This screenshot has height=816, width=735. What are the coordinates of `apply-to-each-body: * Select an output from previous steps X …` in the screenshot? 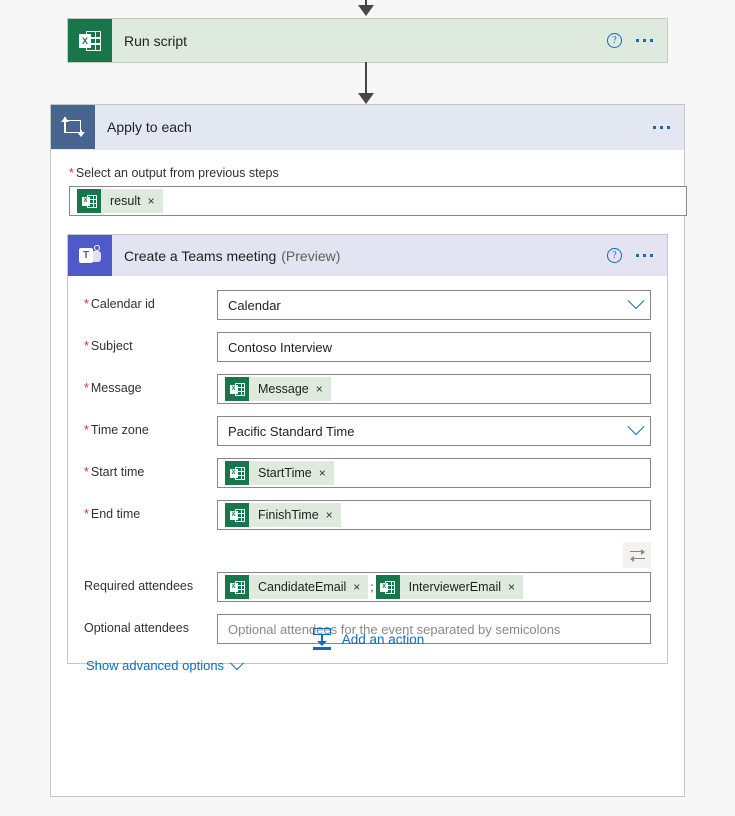 It's located at (369, 183).